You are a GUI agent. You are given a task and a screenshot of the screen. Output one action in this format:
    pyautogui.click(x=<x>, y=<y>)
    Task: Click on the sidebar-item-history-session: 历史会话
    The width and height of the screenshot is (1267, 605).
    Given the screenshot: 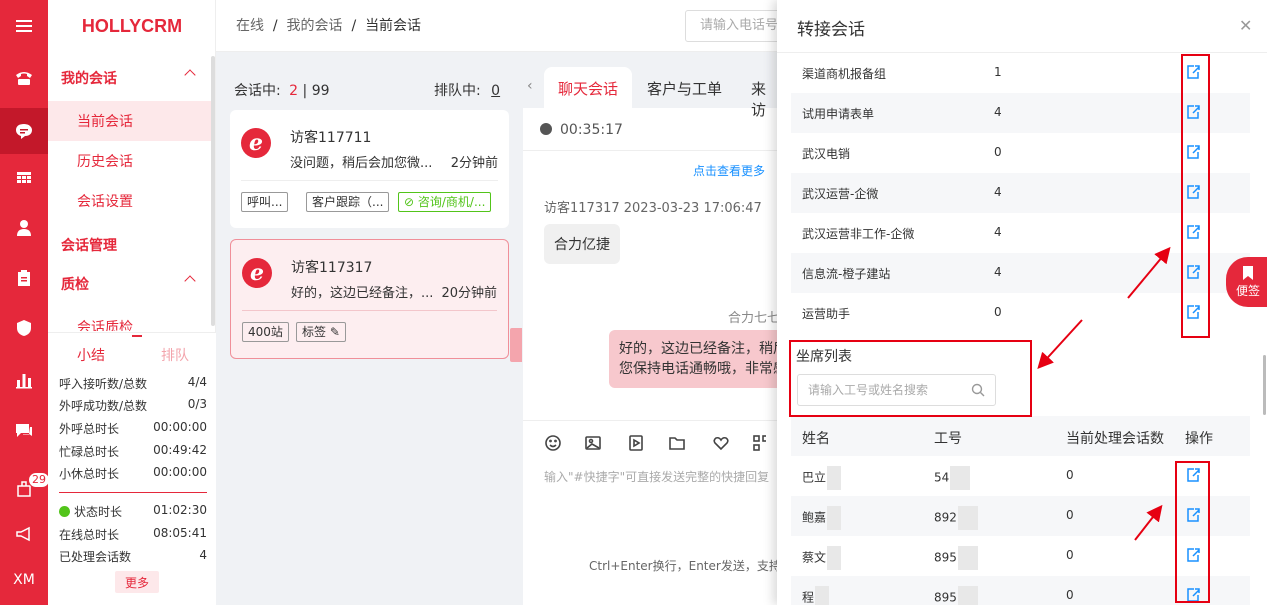 What is the action you would take?
    pyautogui.click(x=130, y=161)
    